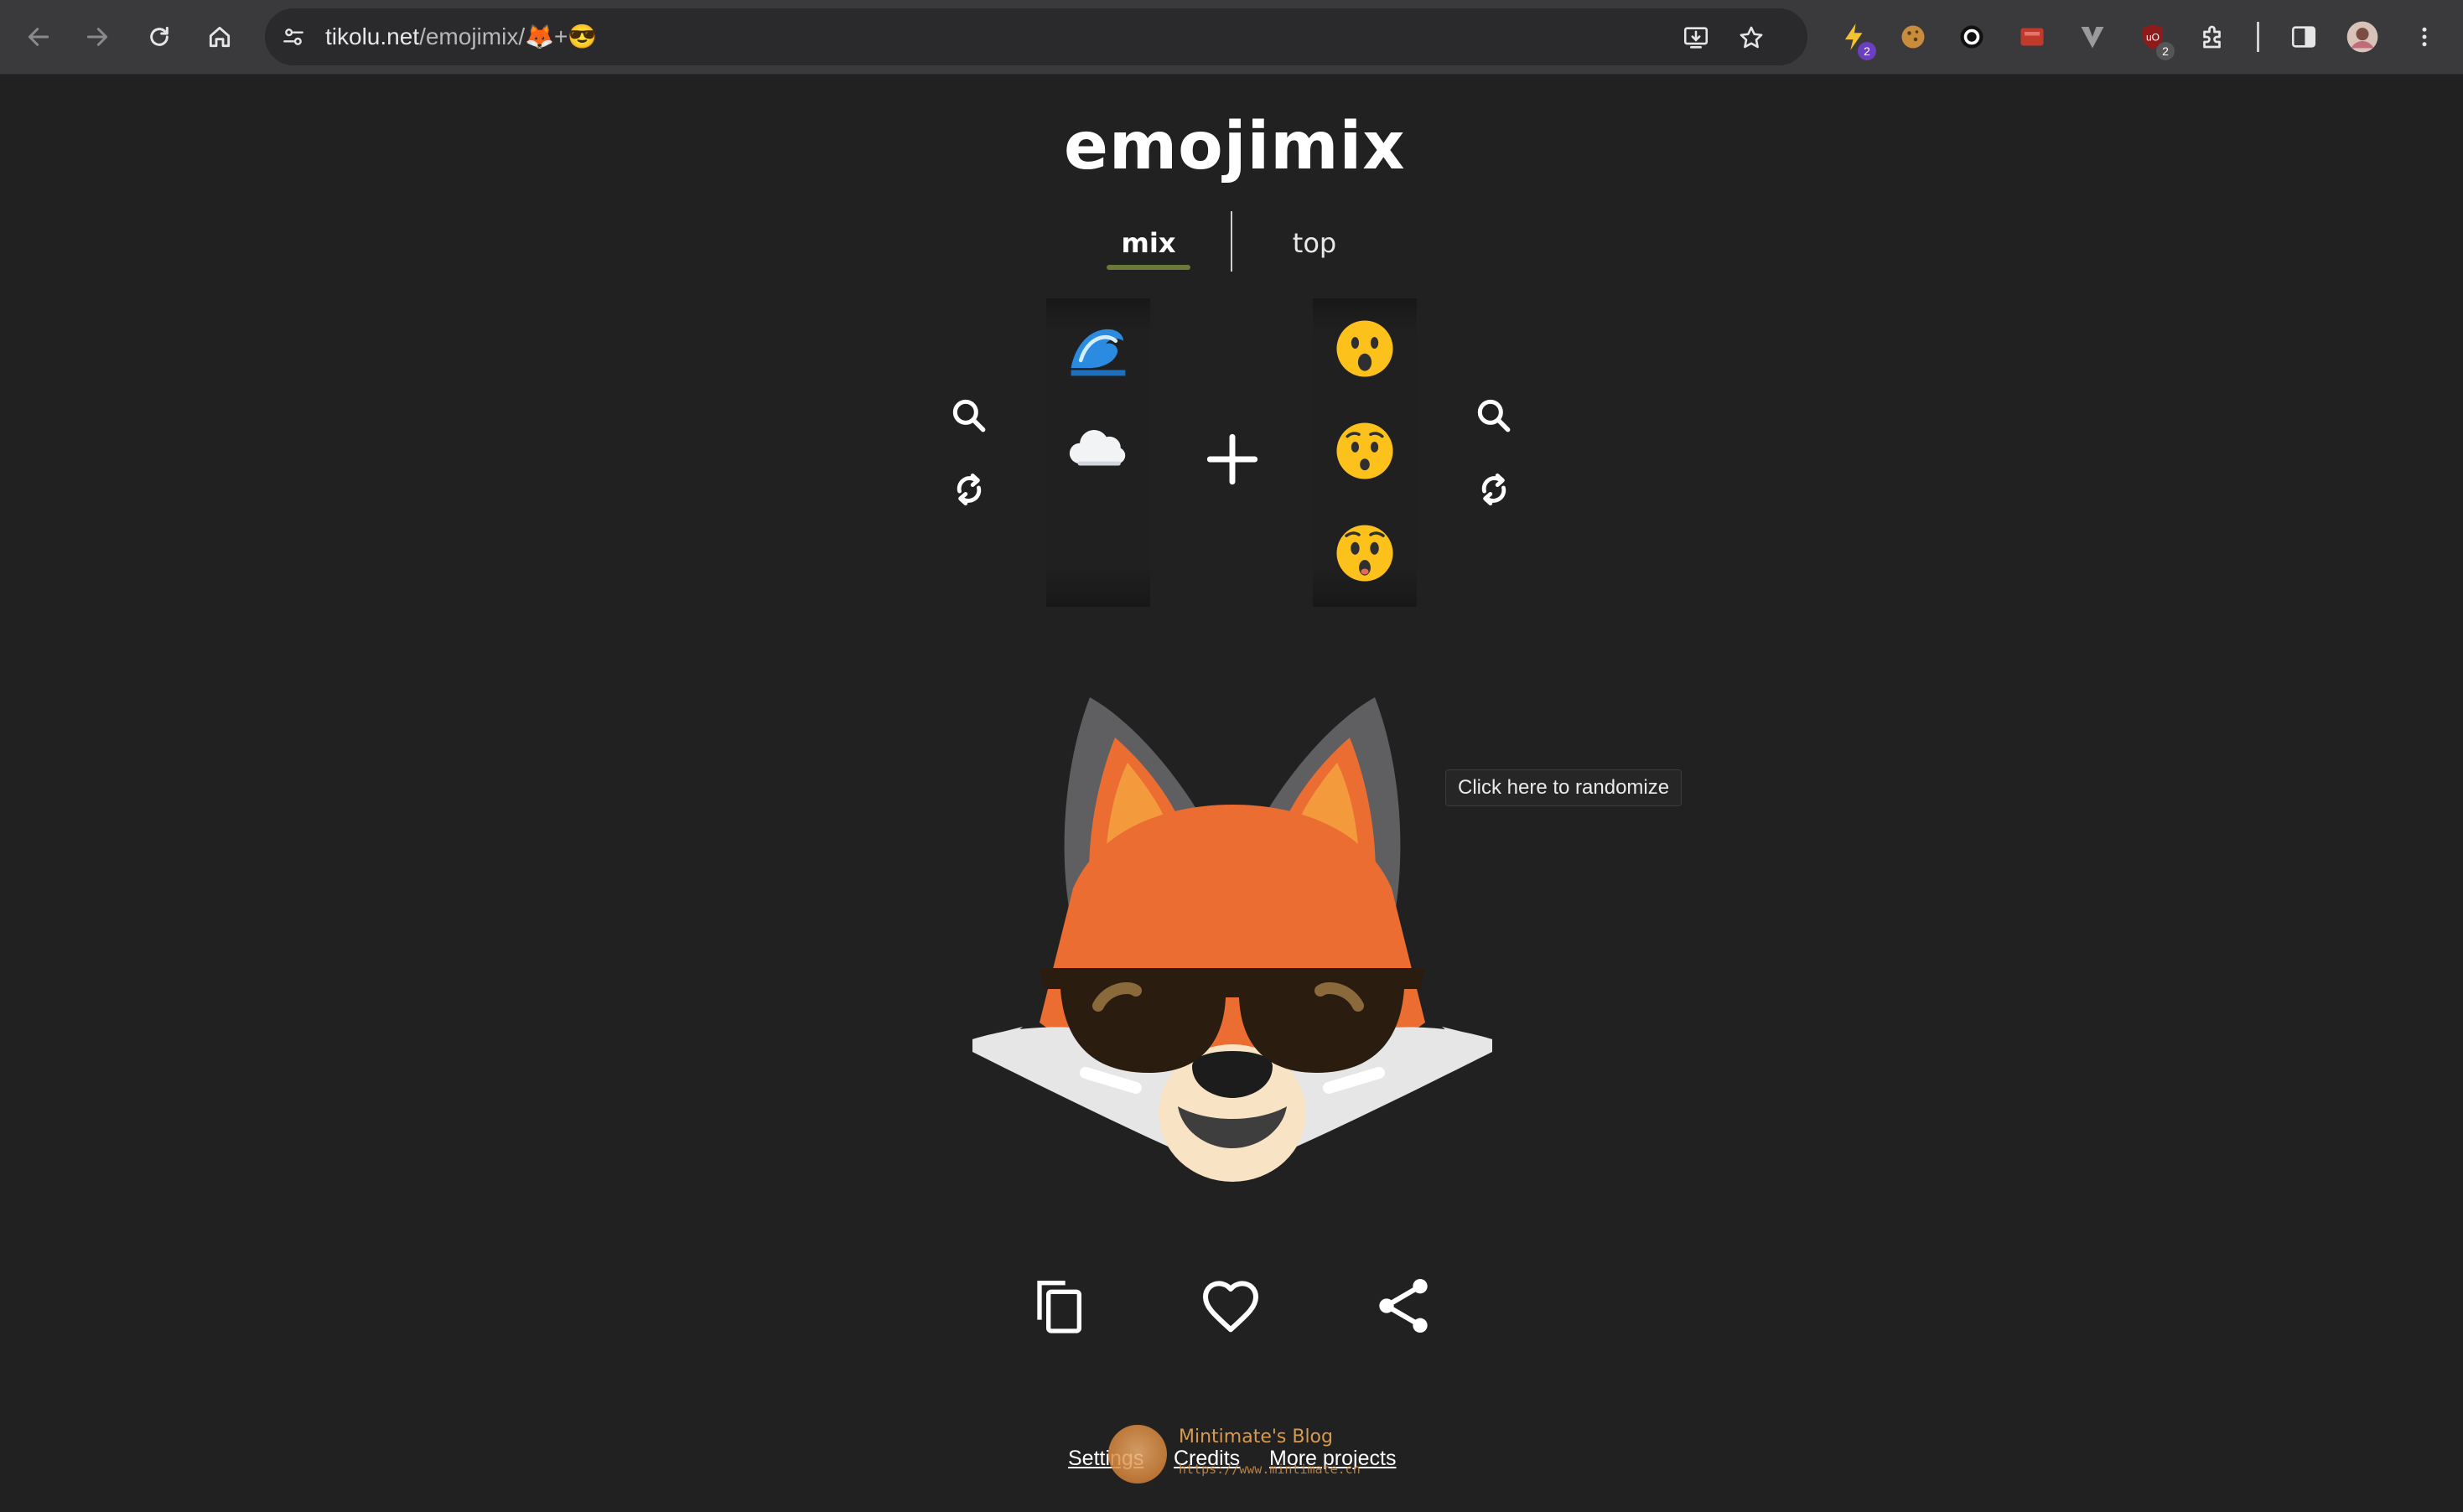 Image resolution: width=2463 pixels, height=1512 pixels. What do you see at coordinates (1696, 37) in the screenshot?
I see `install-app-icon` at bounding box center [1696, 37].